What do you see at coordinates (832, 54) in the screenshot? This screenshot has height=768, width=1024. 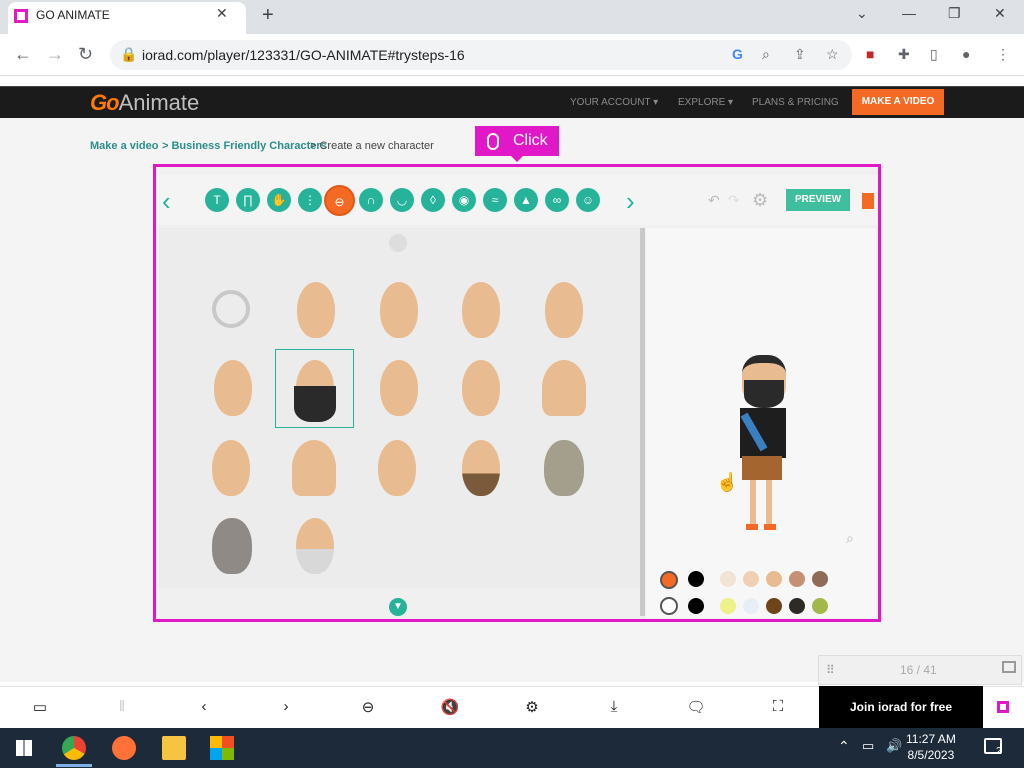 I see `bookmark-star-icon: ☆` at bounding box center [832, 54].